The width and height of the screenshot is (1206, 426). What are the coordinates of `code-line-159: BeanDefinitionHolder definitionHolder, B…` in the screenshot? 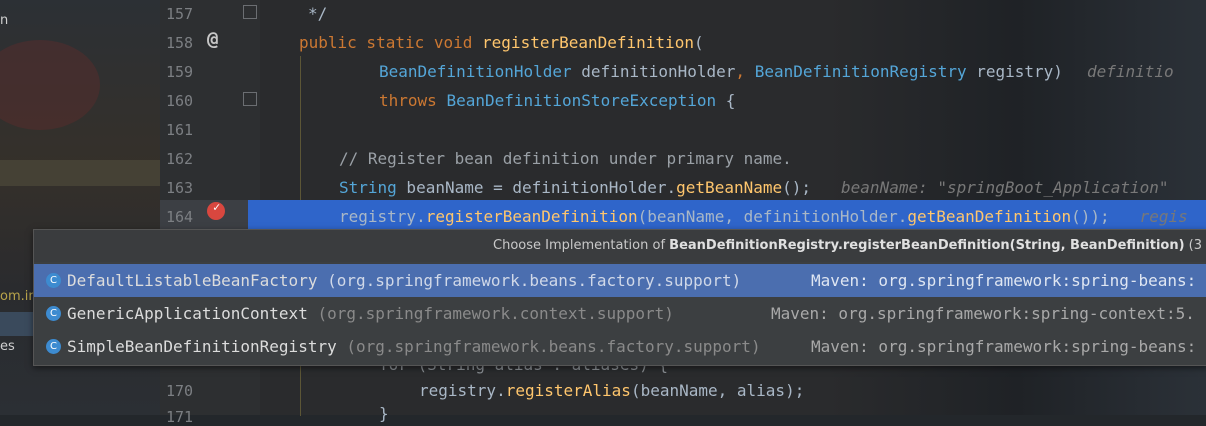 It's located at (776, 71).